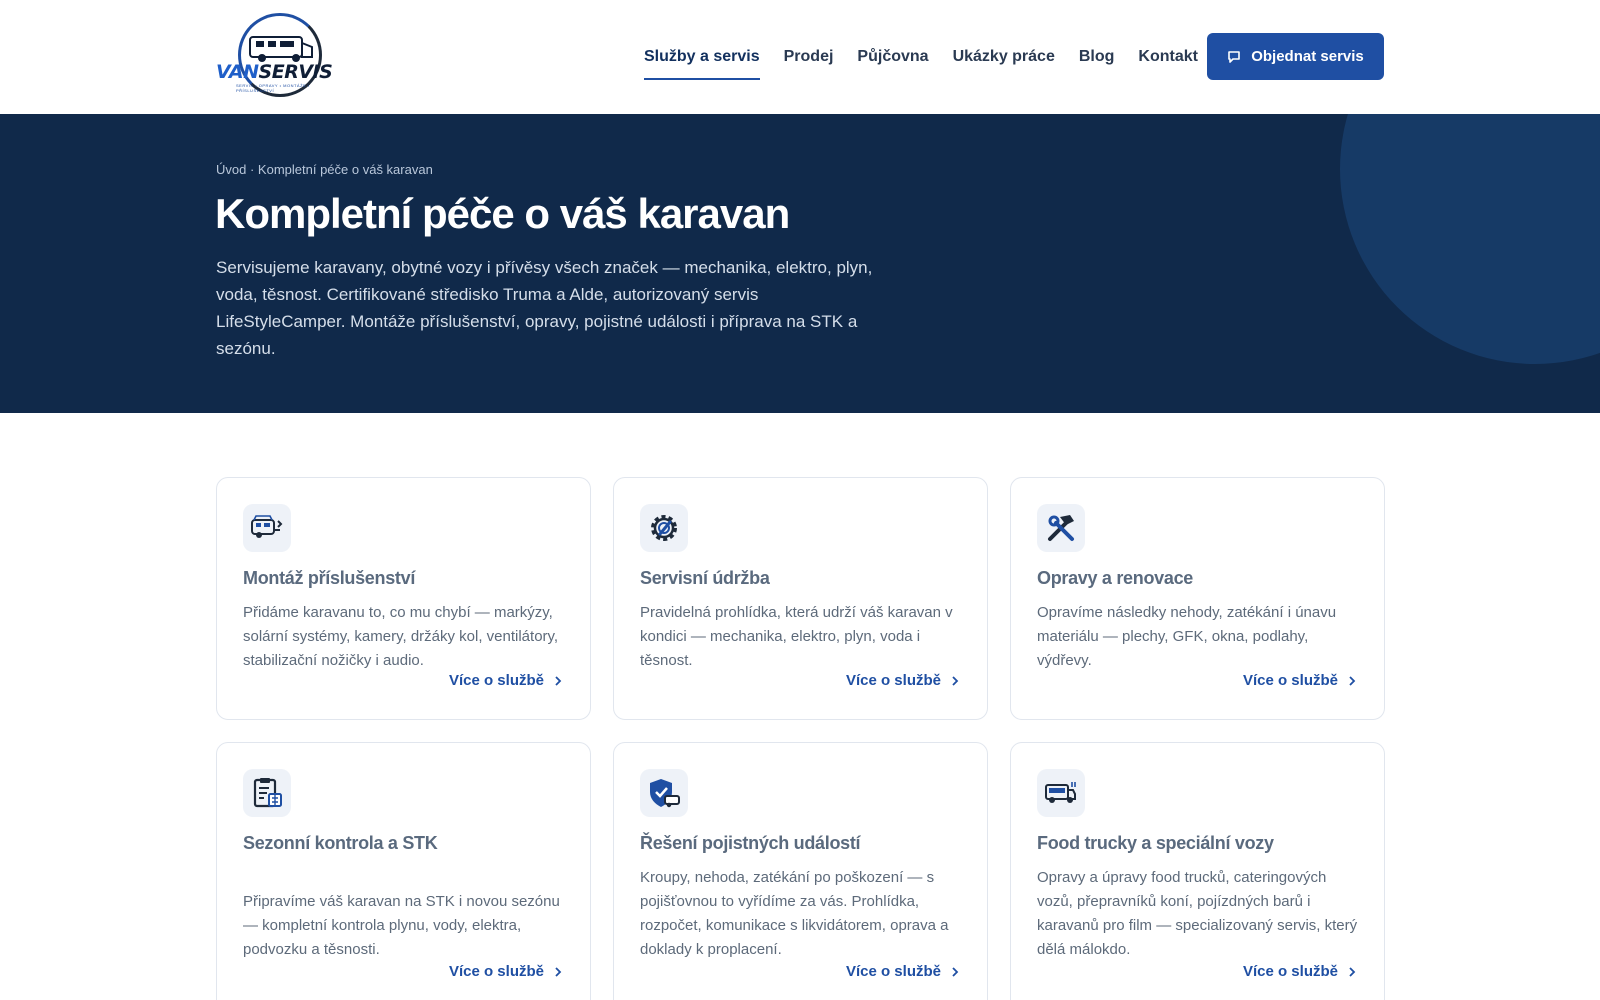 Image resolution: width=1600 pixels, height=1000 pixels. I want to click on nav-item-prodej: Prodej, so click(809, 57).